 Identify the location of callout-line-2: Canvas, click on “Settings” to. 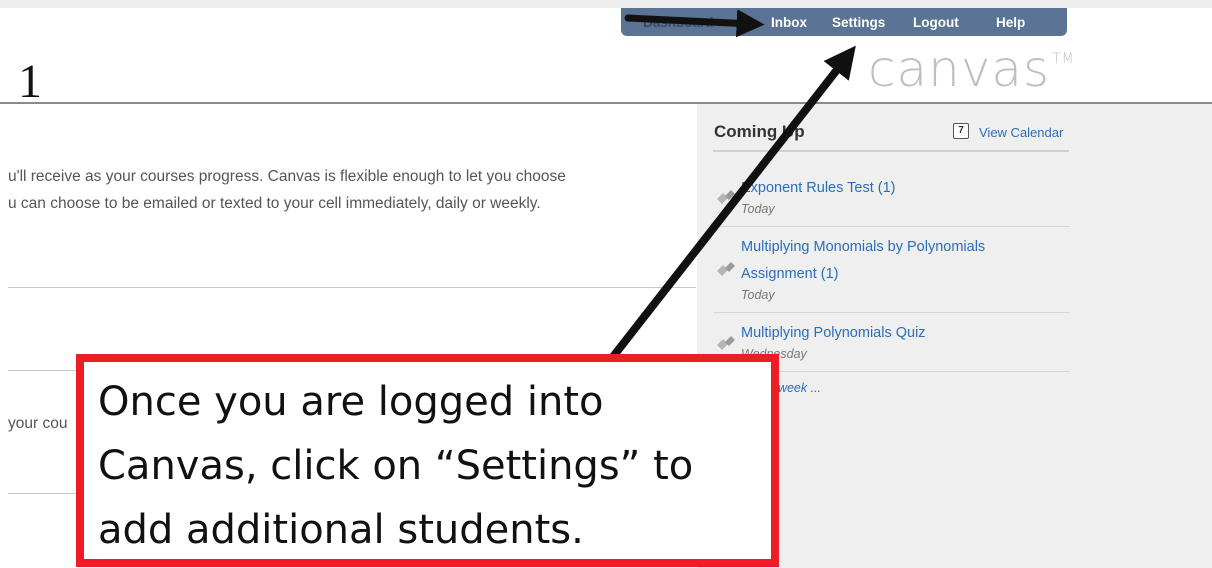
(396, 466).